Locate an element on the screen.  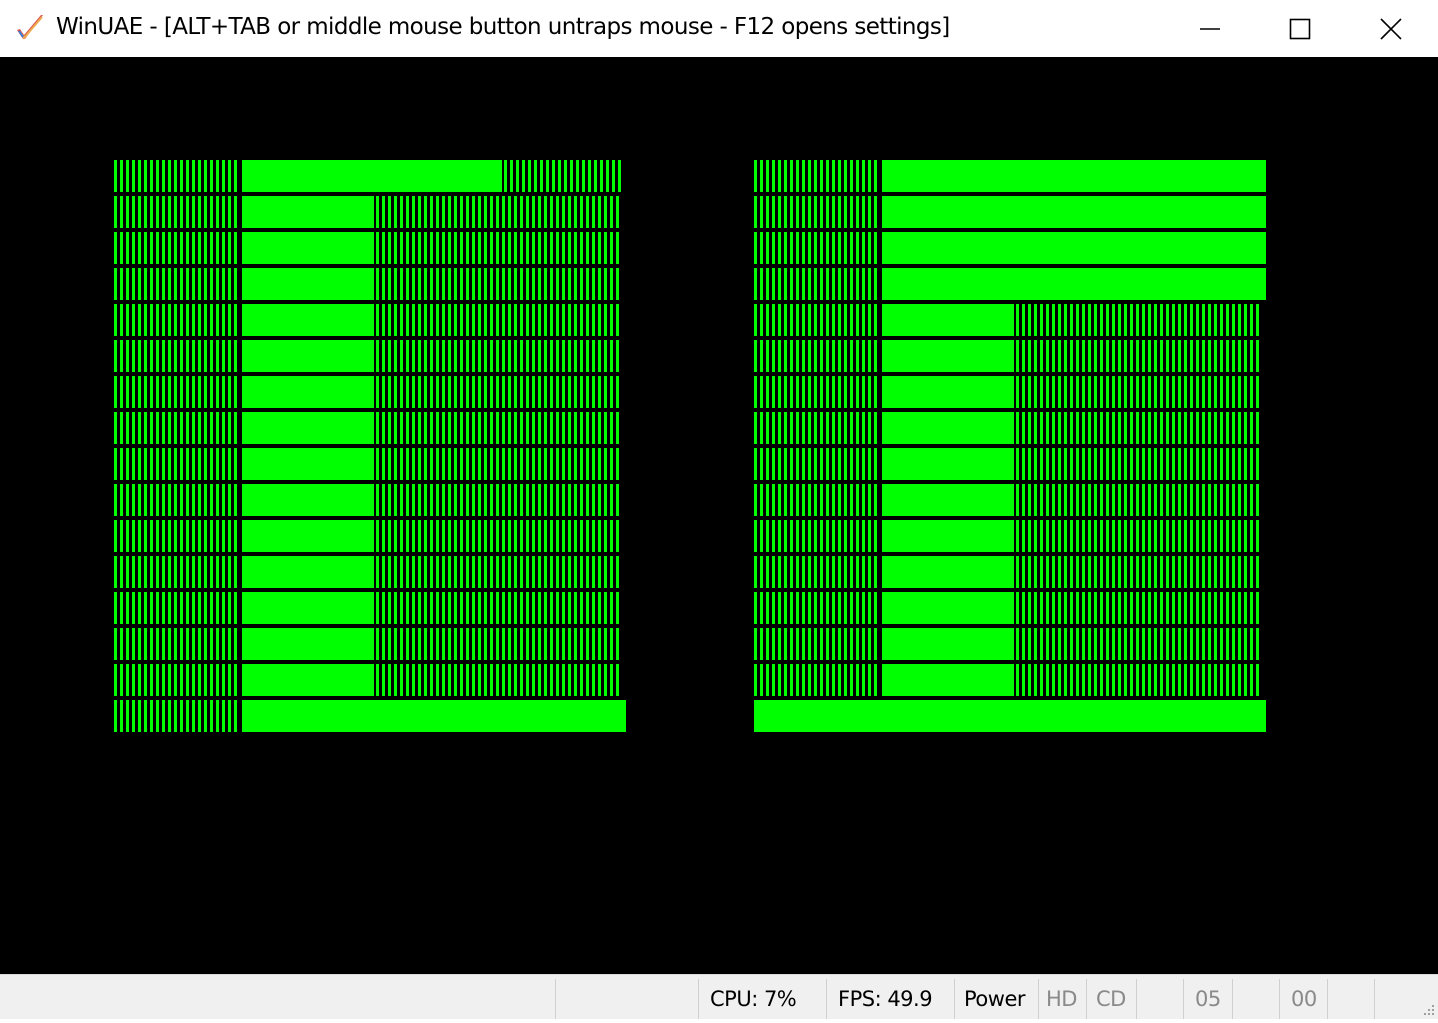
maximize-button is located at coordinates (1300, 28).